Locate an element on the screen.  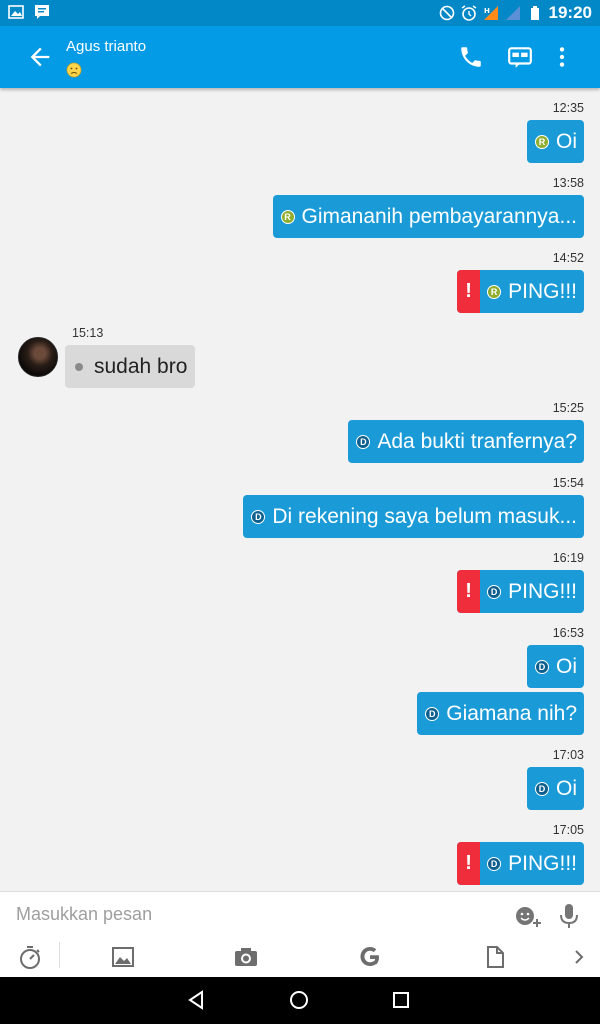
contact-avatar is located at coordinates (38, 357).